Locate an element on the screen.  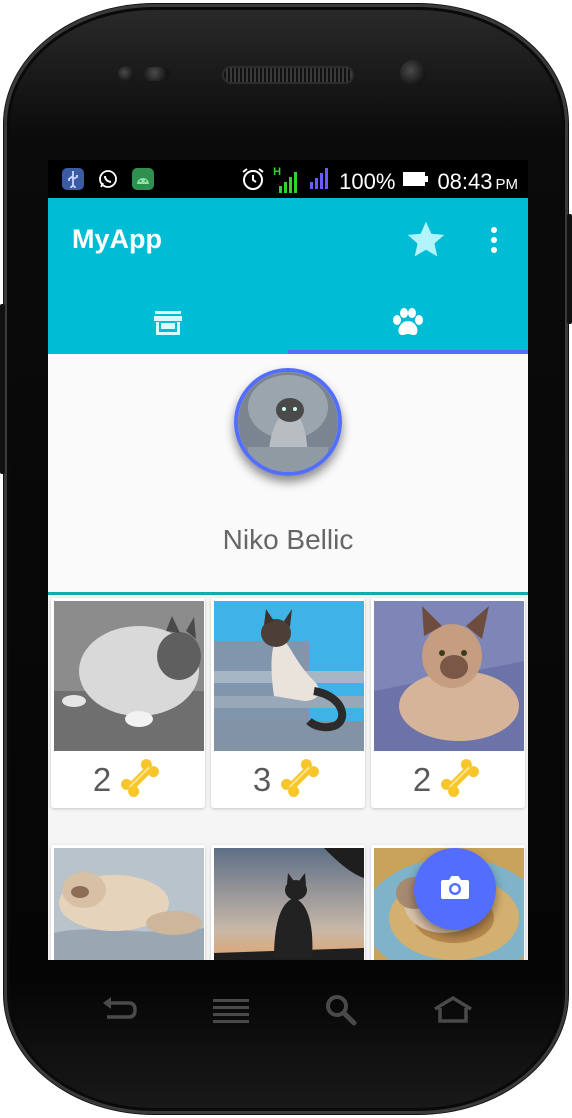
search-icon is located at coordinates (341, 1010).